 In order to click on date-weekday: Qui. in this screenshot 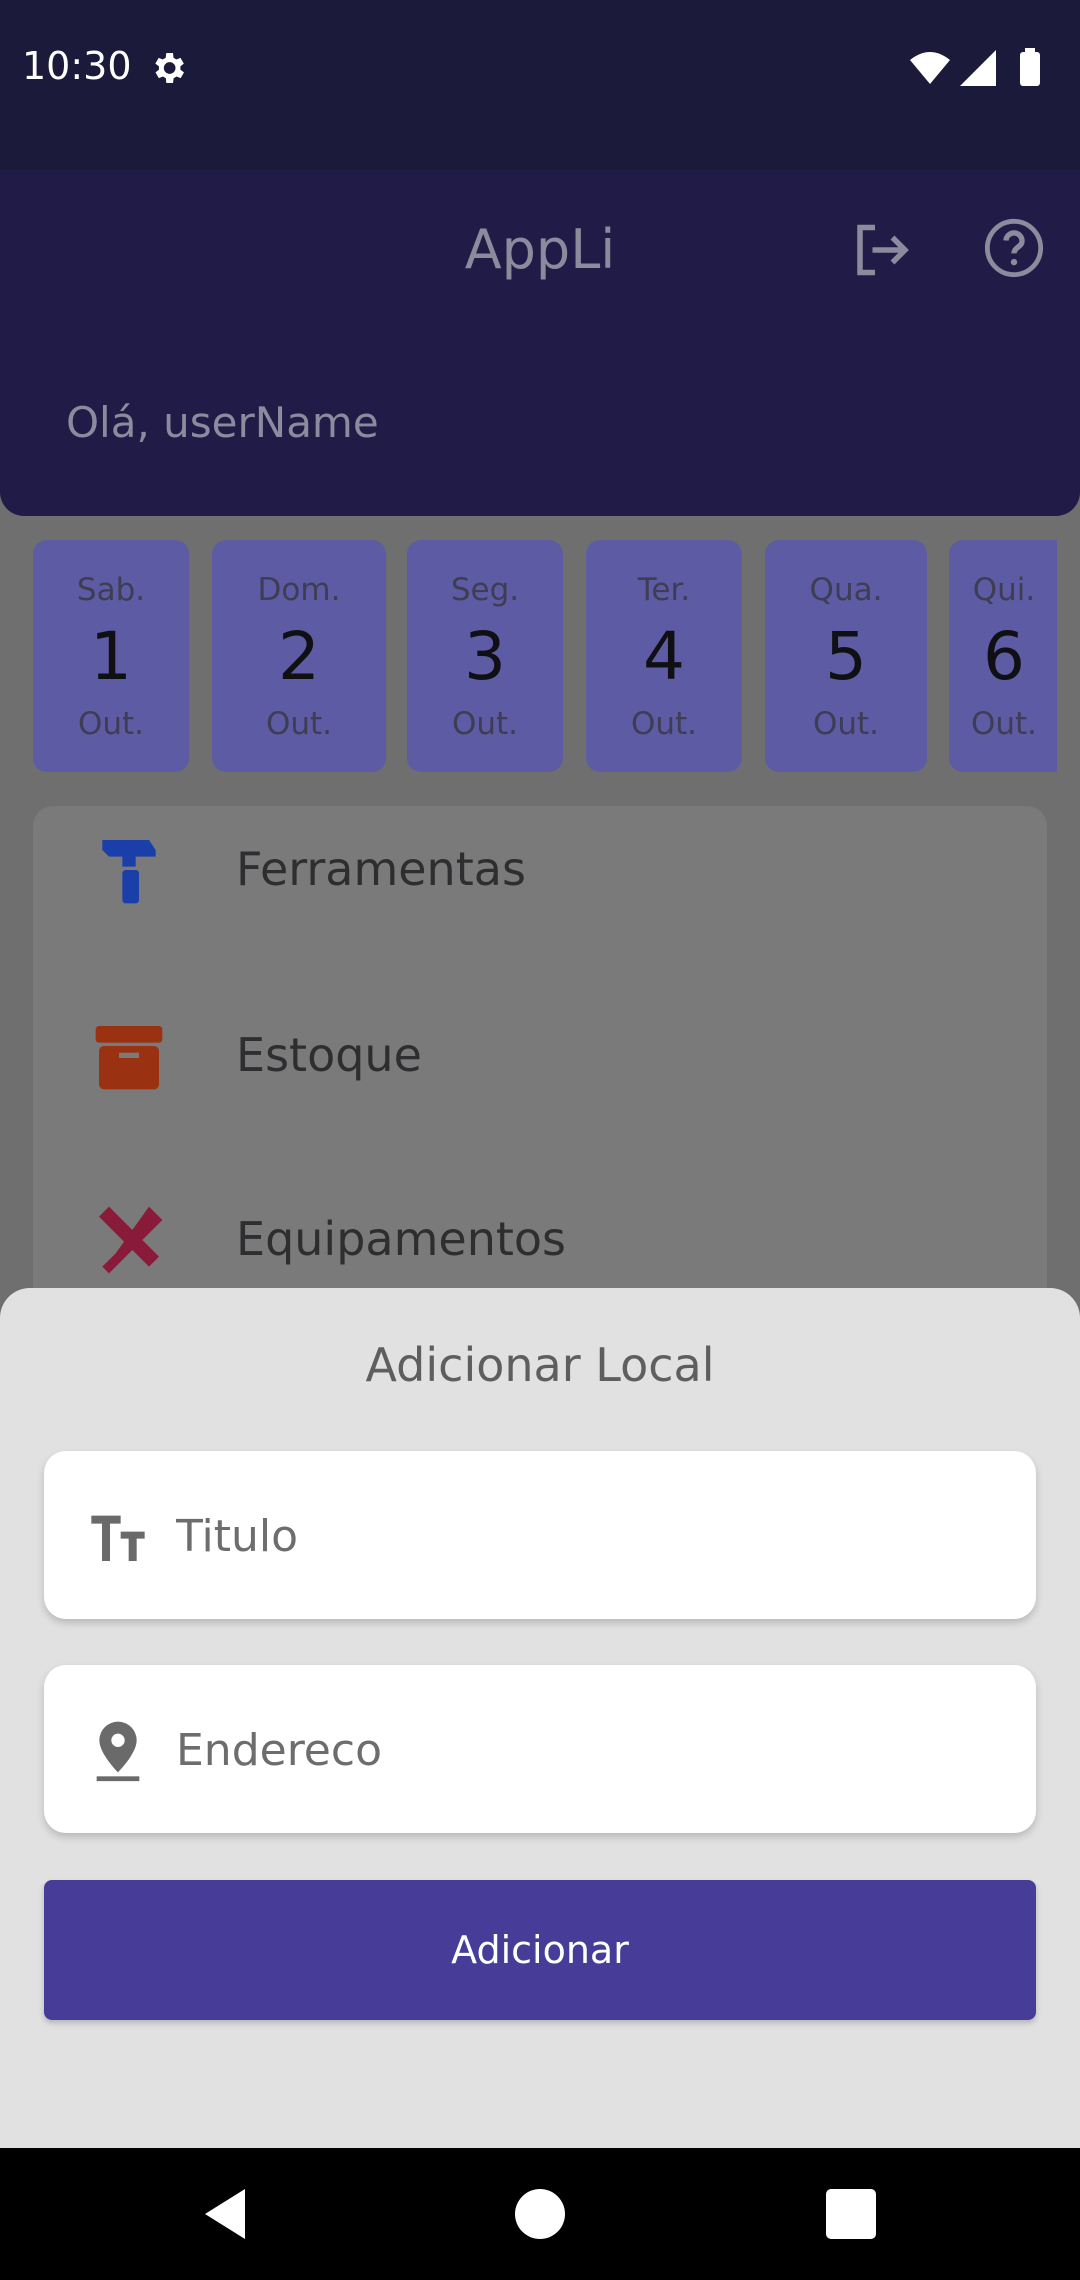, I will do `click(1004, 590)`.